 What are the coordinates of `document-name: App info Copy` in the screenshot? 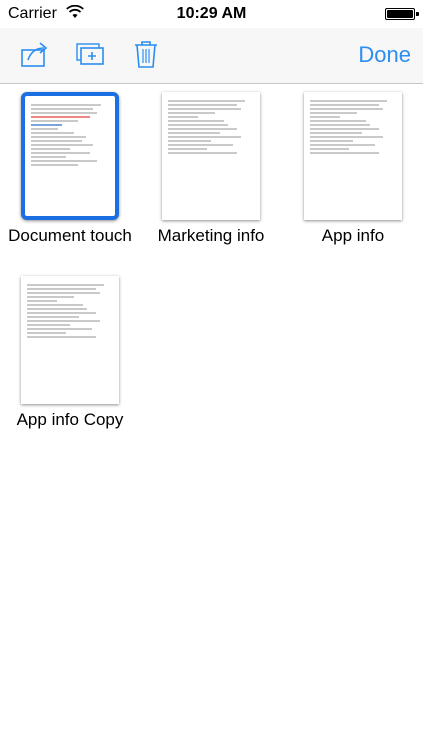 It's located at (70, 419).